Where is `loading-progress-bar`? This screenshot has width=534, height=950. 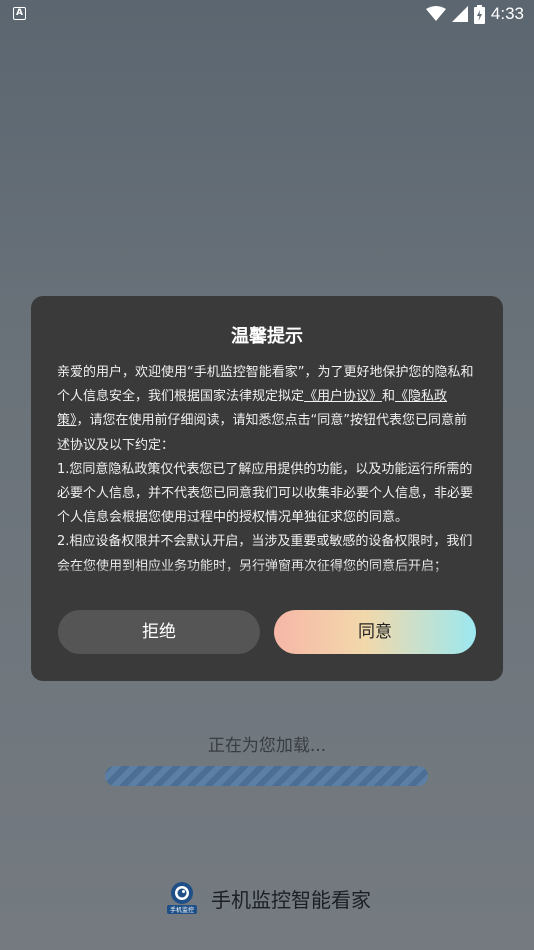 loading-progress-bar is located at coordinates (266, 776).